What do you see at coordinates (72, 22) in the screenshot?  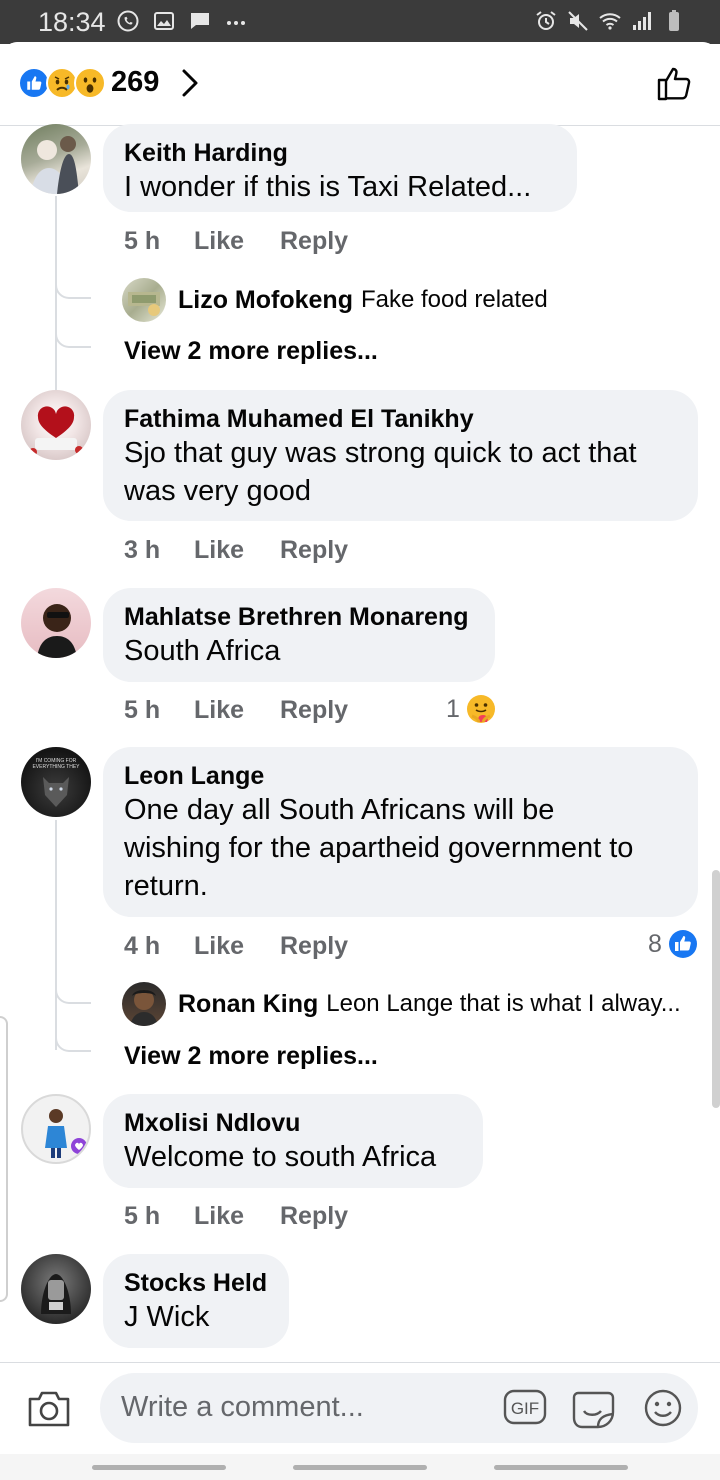 I see `status-time: 18:34` at bounding box center [72, 22].